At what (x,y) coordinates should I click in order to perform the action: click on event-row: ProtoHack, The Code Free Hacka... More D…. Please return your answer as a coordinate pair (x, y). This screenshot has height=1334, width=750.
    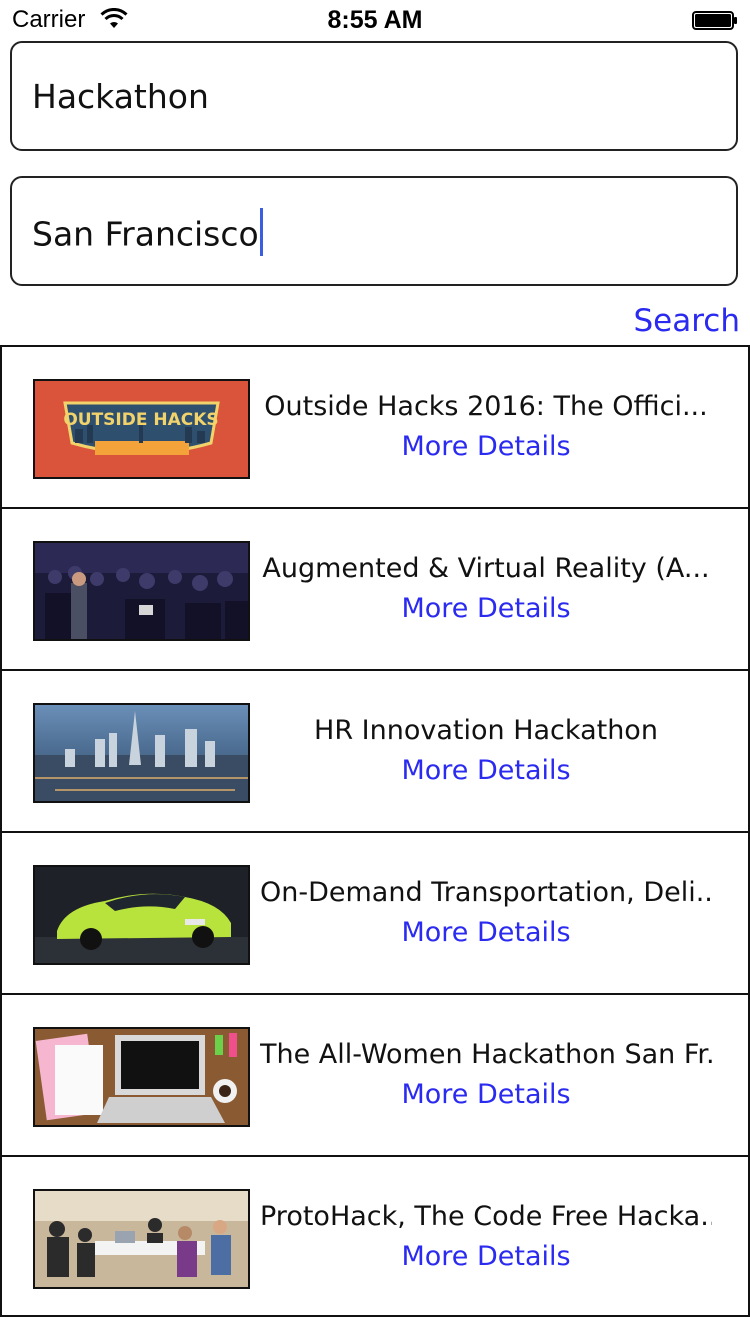
    Looking at the image, I should click on (375, 1236).